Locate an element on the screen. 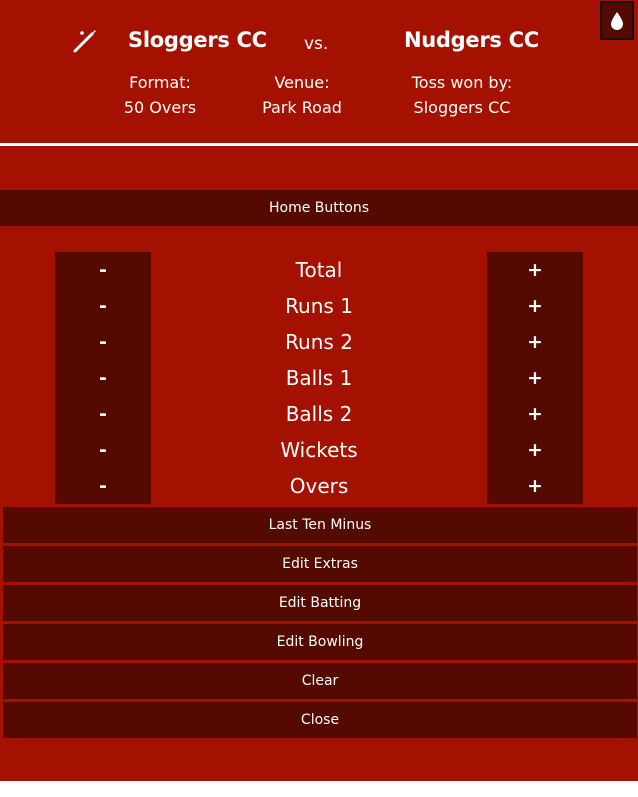 The height and width of the screenshot is (797, 638). header-divider is located at coordinates (319, 144).